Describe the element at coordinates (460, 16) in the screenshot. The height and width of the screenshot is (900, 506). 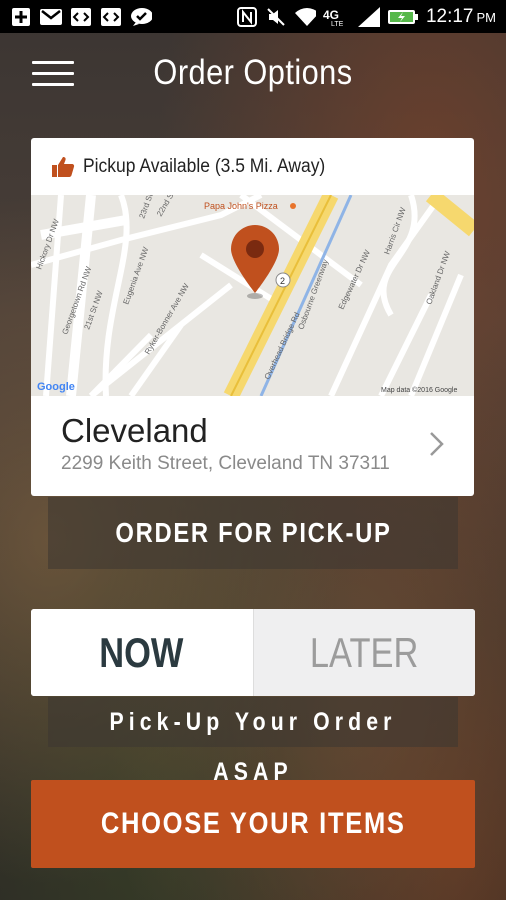
I see `clock: 12:17 PM` at that location.